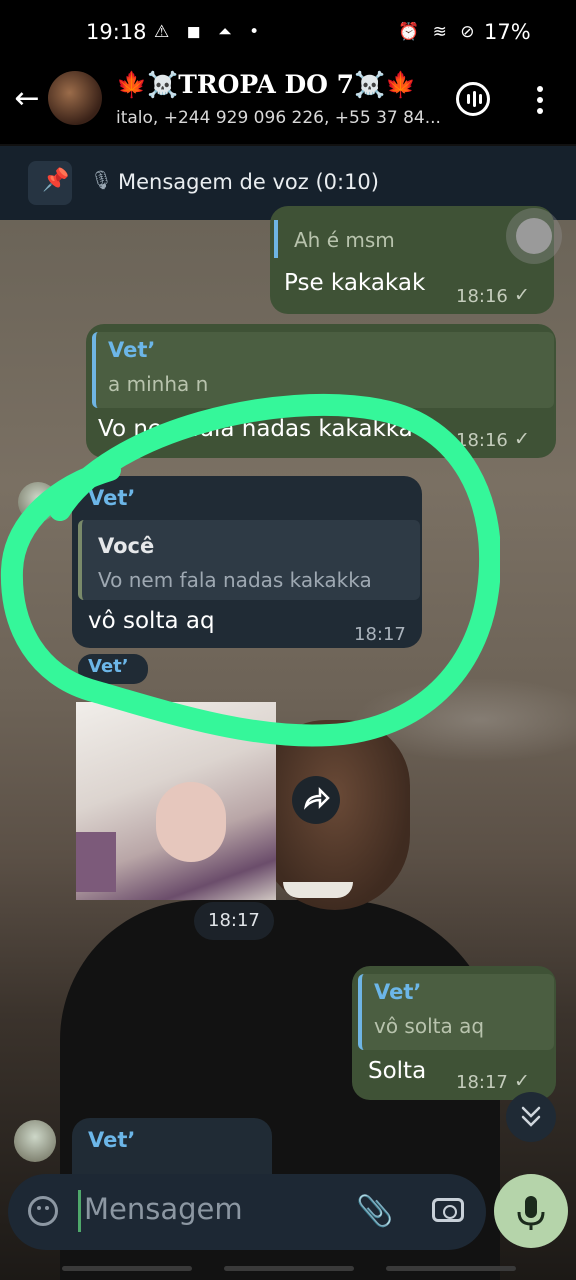 The image size is (576, 1280). I want to click on notification-icons: ⚠ ◼ ⏶ •, so click(210, 32).